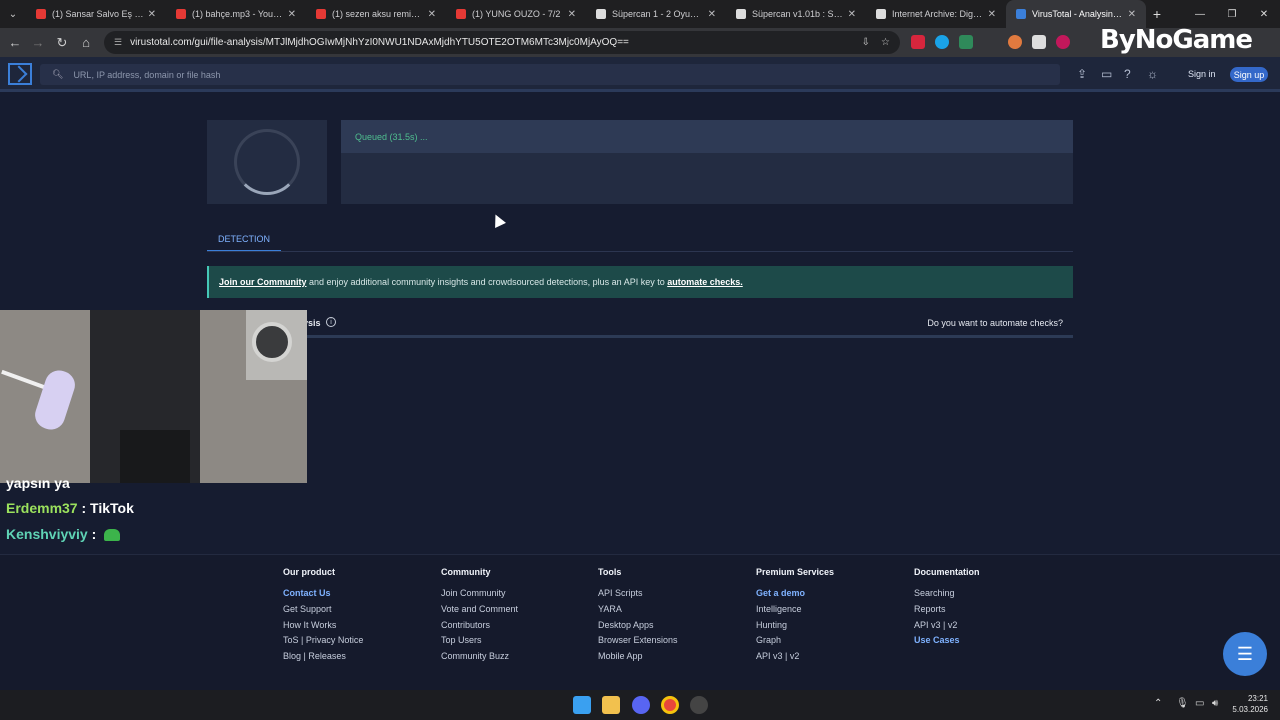 This screenshot has height=720, width=1280. What do you see at coordinates (936, 14) in the screenshot?
I see `browser-tab: Internet Archive: Digital L ✕` at bounding box center [936, 14].